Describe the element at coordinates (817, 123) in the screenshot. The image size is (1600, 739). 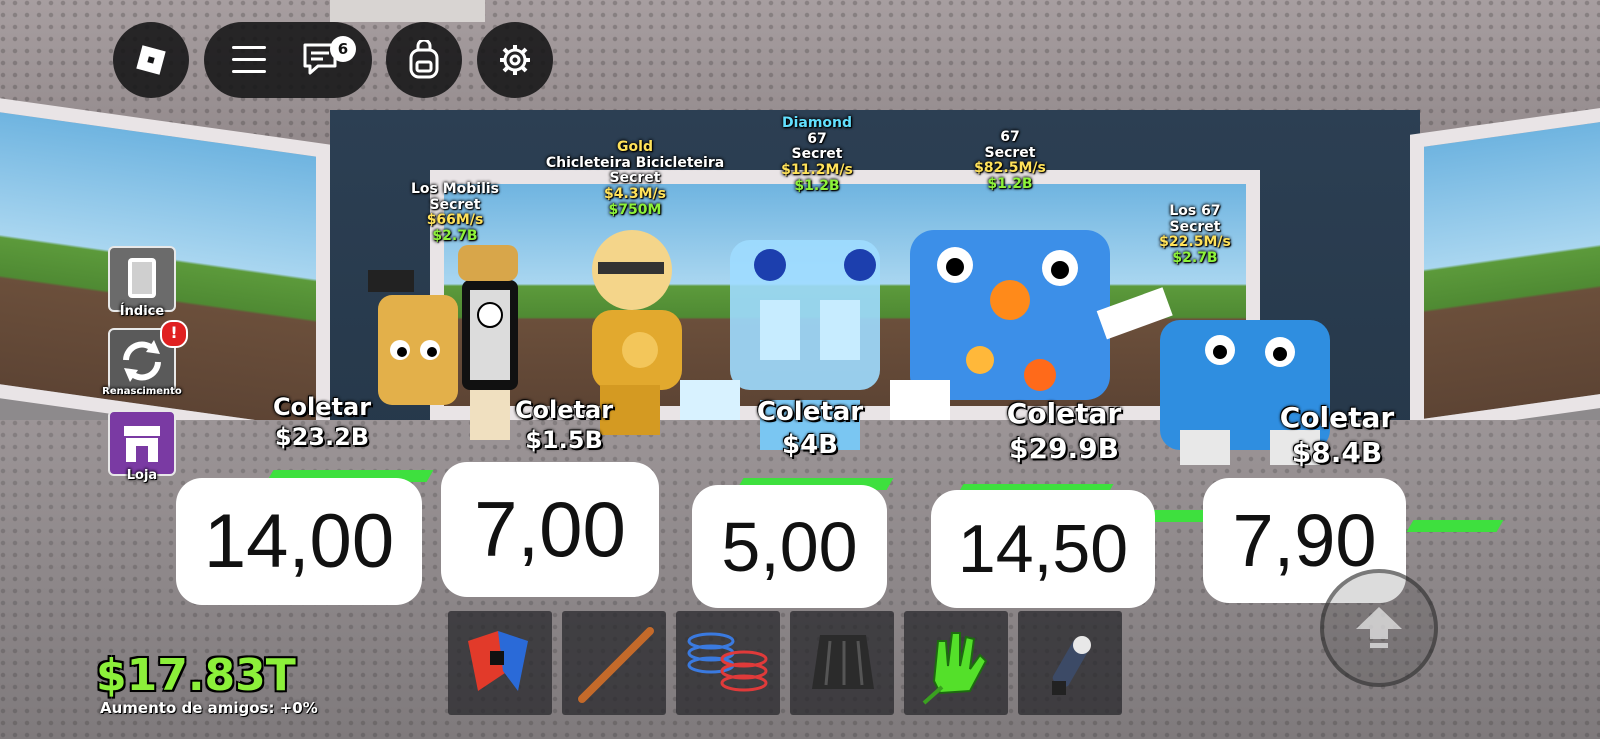
I see `brainrot-rarity: Diamond` at that location.